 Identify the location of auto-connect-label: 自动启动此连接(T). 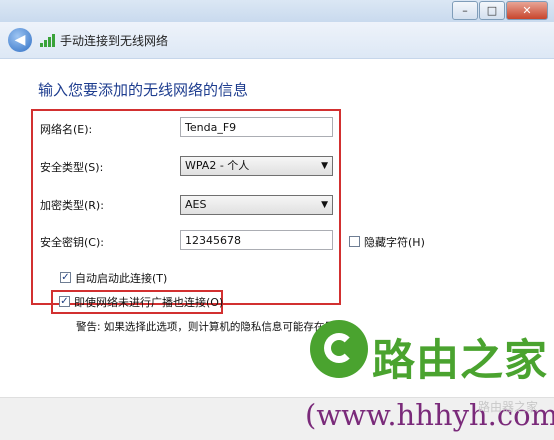
(121, 278).